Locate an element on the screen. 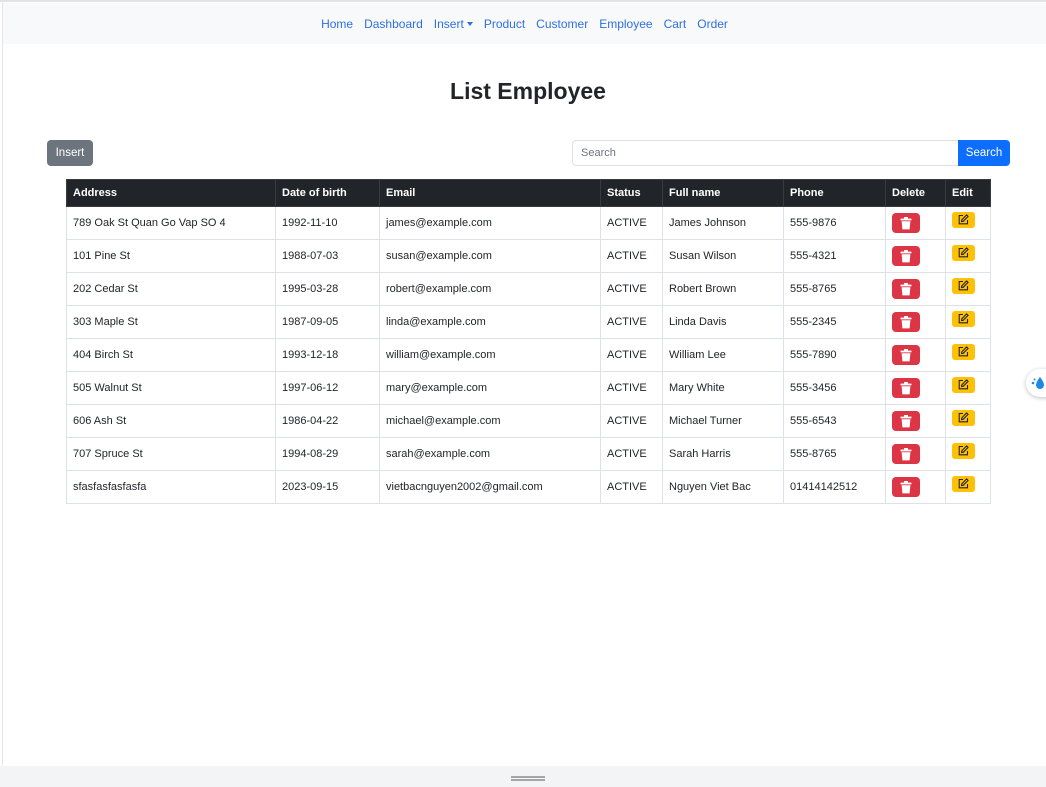 Image resolution: width=1046 pixels, height=787 pixels. cell-date-of-birth: 1994-08-29 is located at coordinates (327, 454).